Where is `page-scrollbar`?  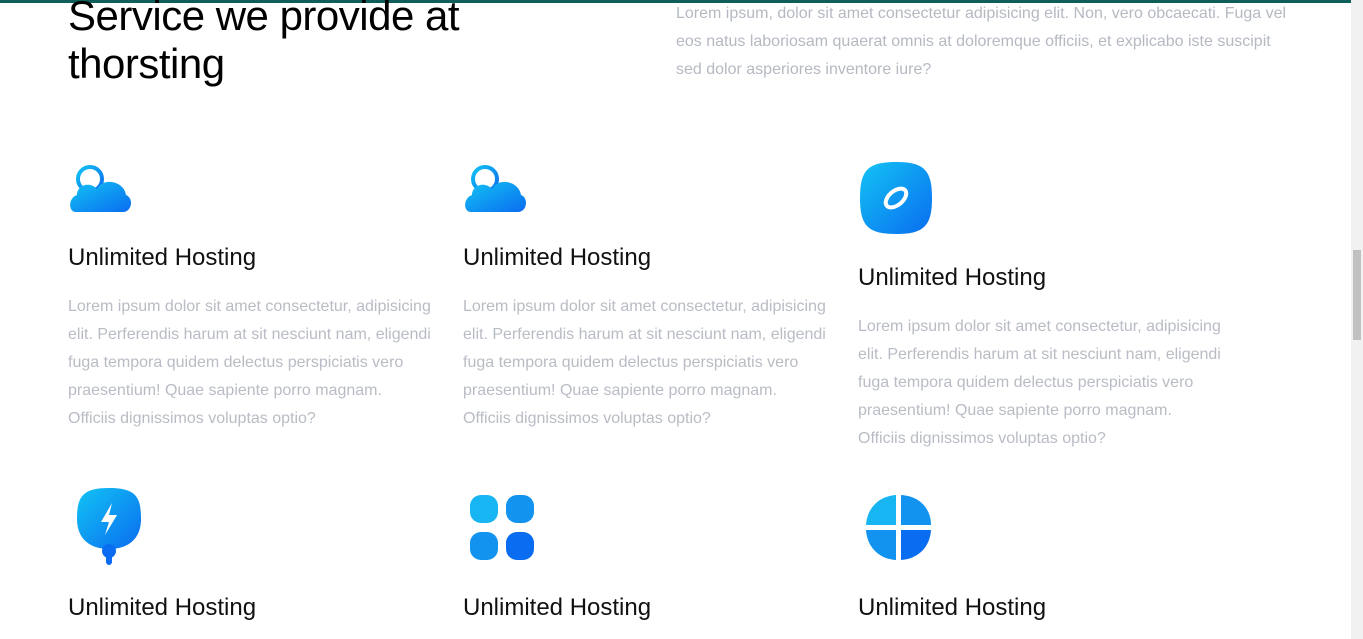
page-scrollbar is located at coordinates (1357, 319).